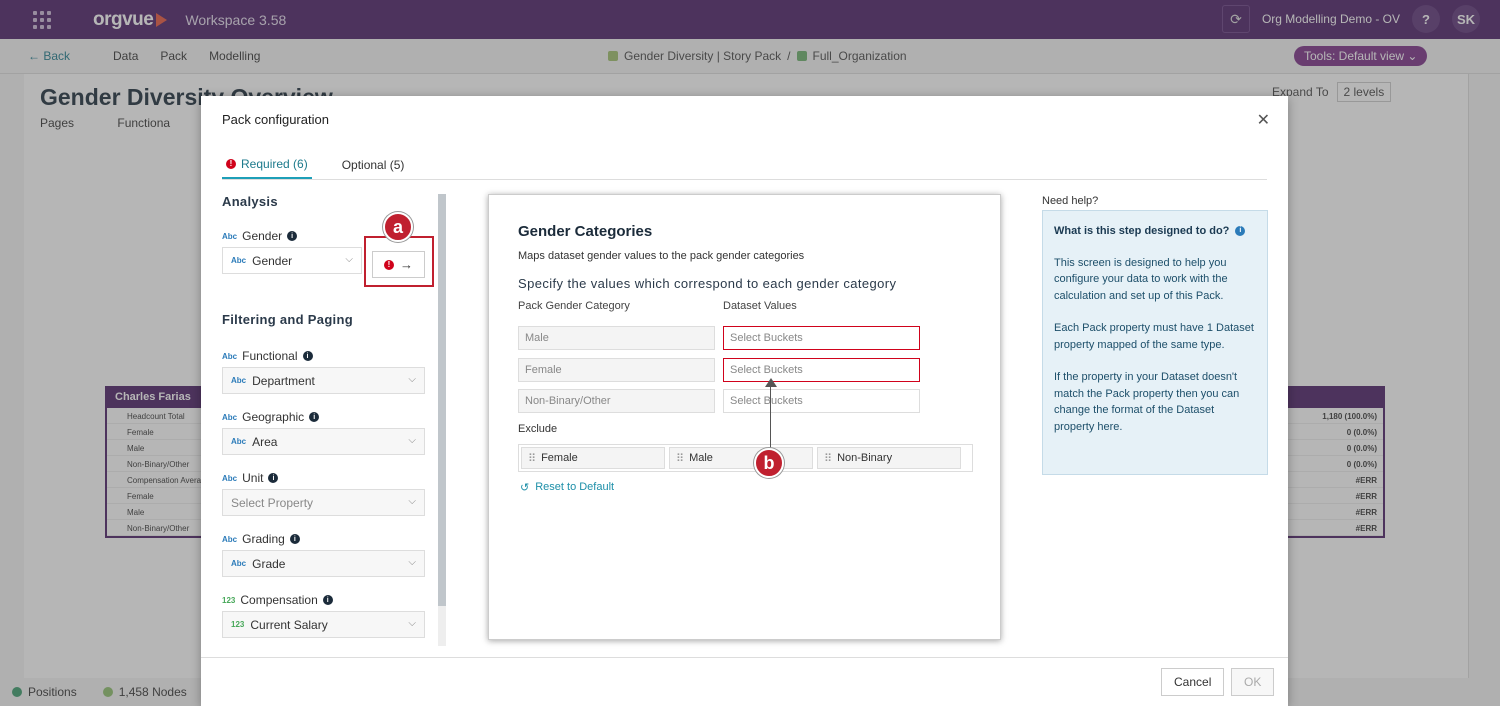  I want to click on callout-highlight-box, so click(399, 261).